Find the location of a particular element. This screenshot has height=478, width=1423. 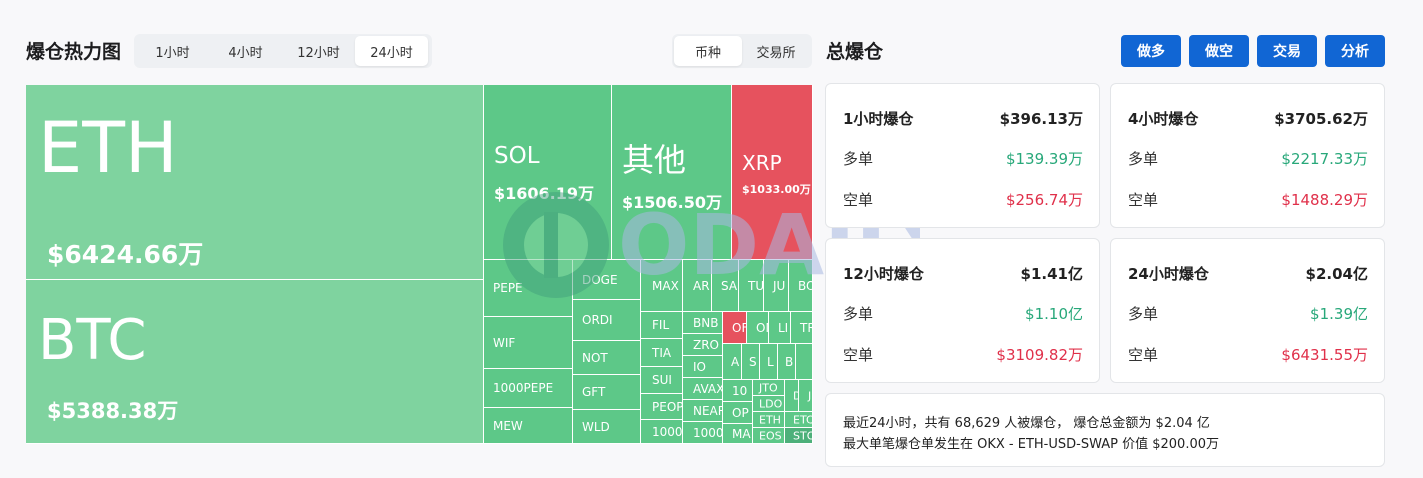

treemap-cell-not: NOT is located at coordinates (607, 358).